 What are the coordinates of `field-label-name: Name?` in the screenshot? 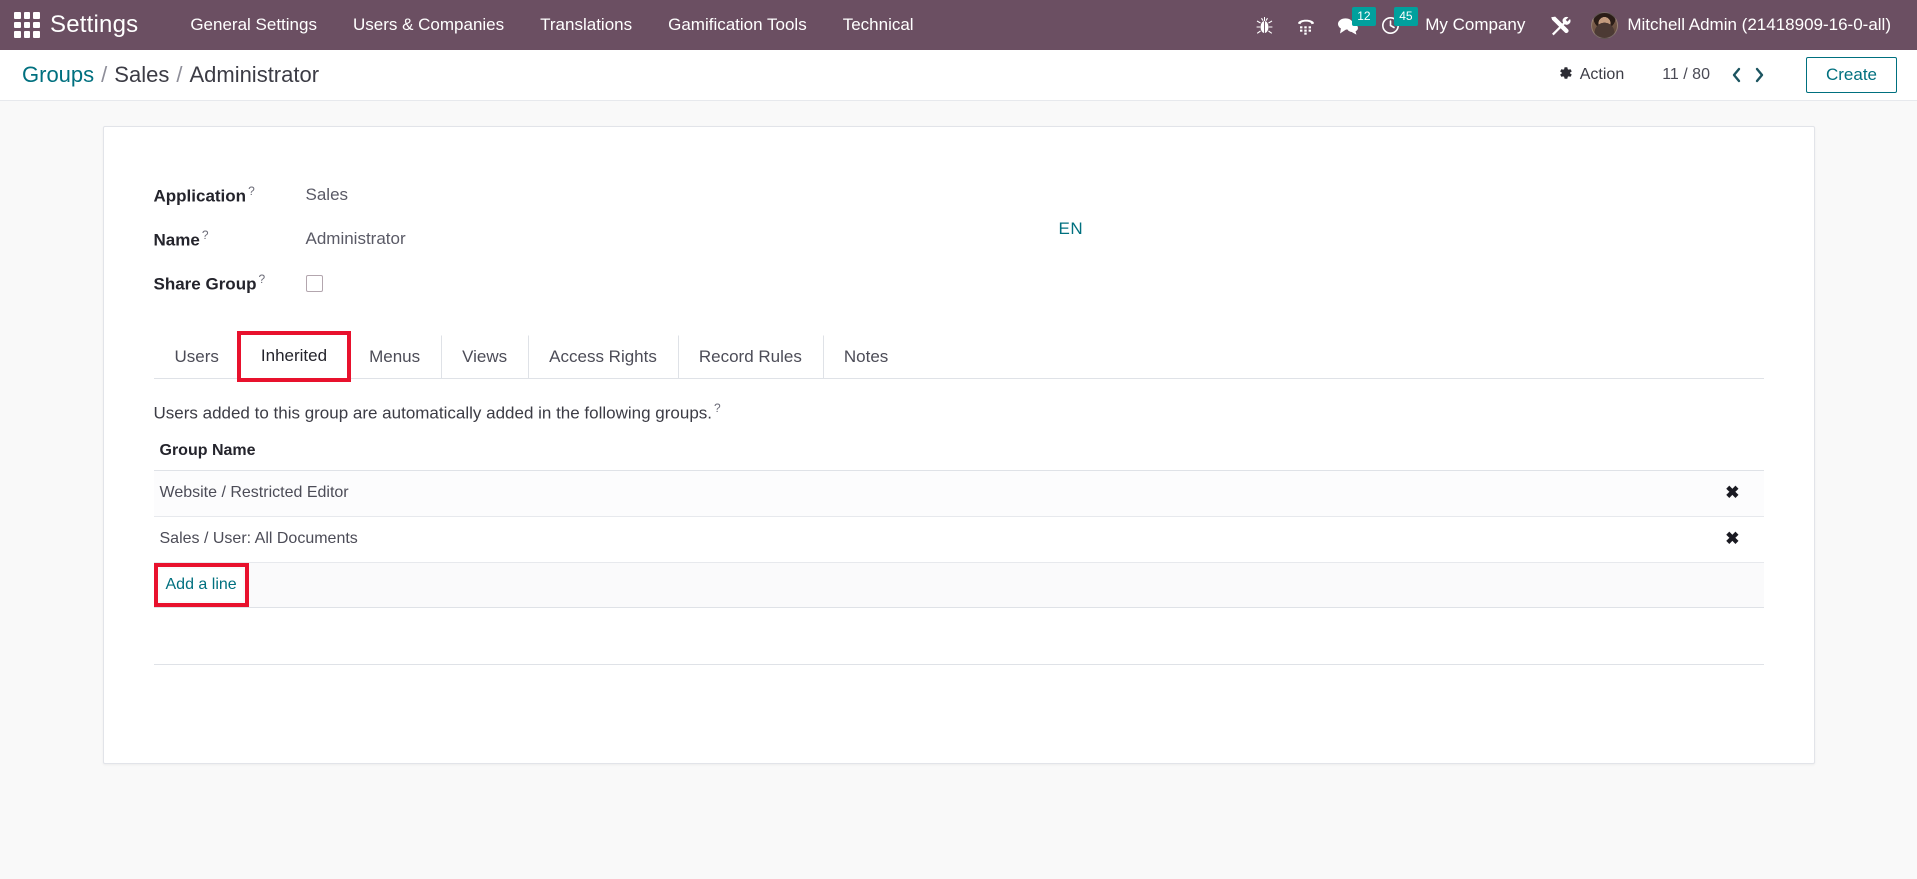 It's located at (230, 239).